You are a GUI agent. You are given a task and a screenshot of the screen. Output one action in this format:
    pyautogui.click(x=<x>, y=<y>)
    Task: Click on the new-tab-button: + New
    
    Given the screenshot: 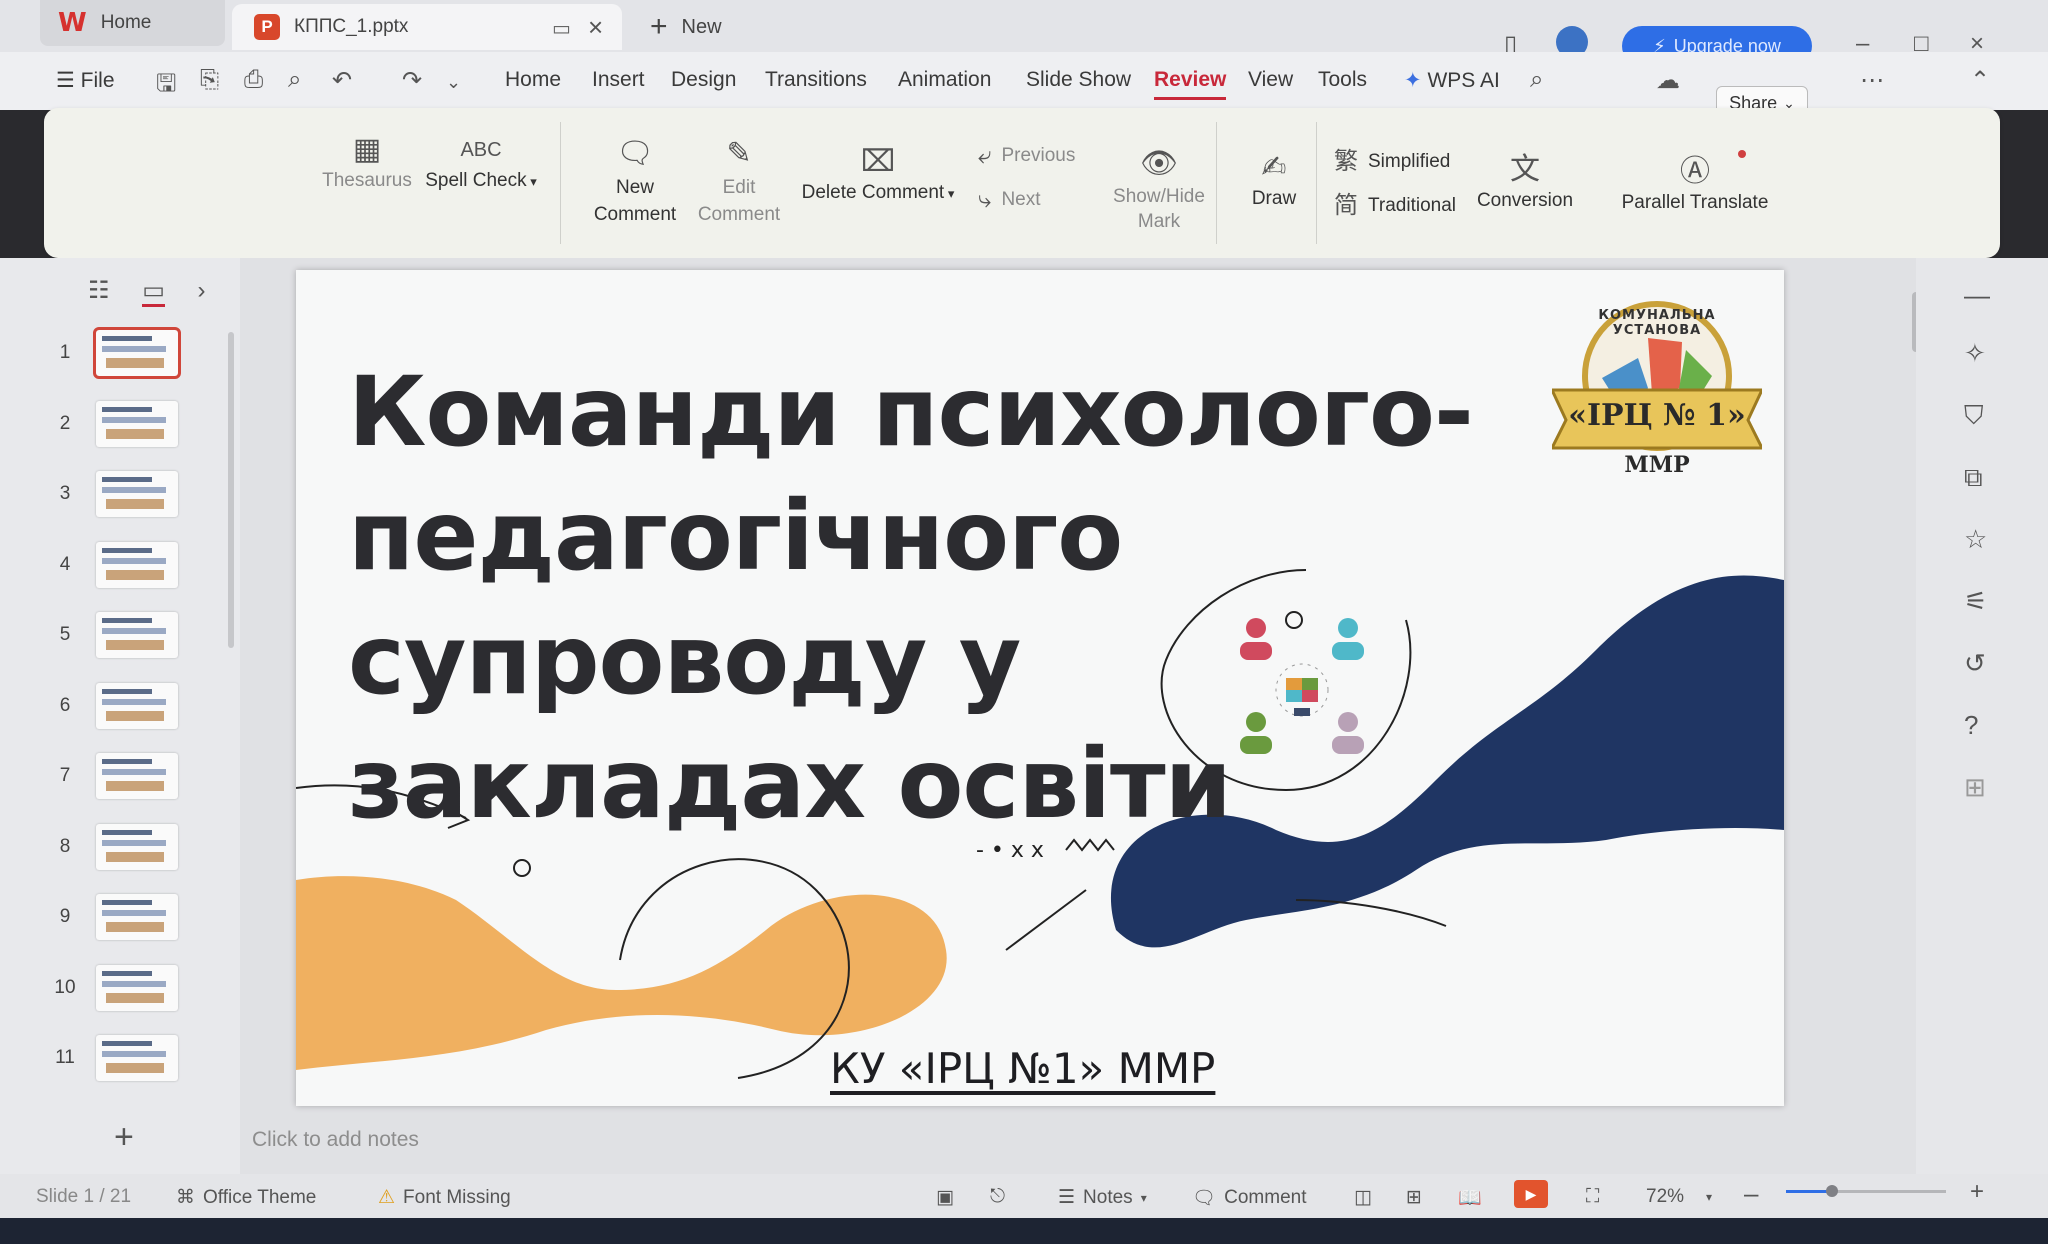 What is the action you would take?
    pyautogui.click(x=686, y=27)
    